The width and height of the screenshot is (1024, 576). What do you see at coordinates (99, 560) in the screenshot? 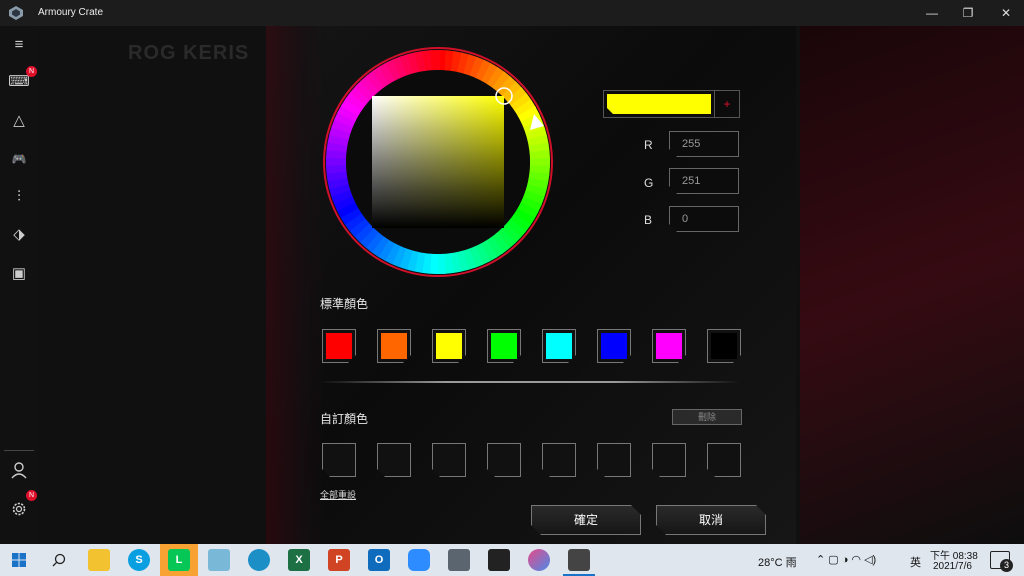
I see `file-explorer-icon` at bounding box center [99, 560].